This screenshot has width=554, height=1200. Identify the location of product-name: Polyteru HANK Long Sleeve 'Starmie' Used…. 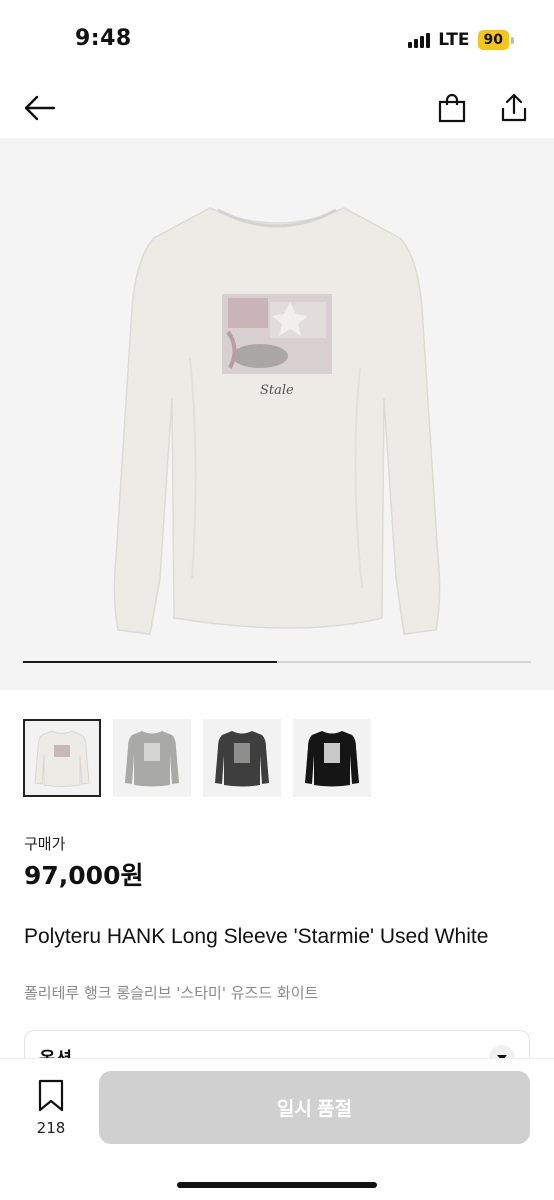
(256, 936).